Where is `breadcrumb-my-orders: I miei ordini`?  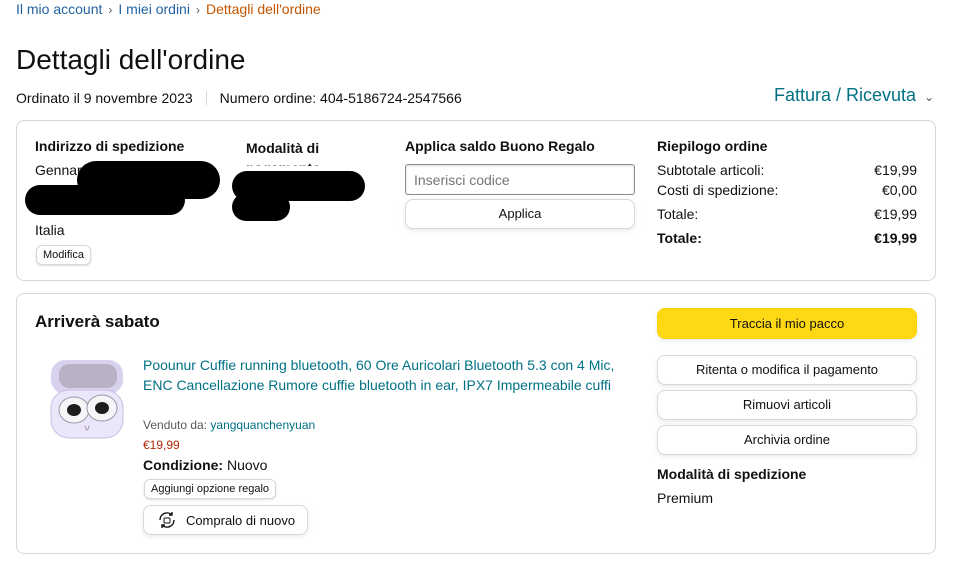
breadcrumb-my-orders: I miei ordini is located at coordinates (154, 9).